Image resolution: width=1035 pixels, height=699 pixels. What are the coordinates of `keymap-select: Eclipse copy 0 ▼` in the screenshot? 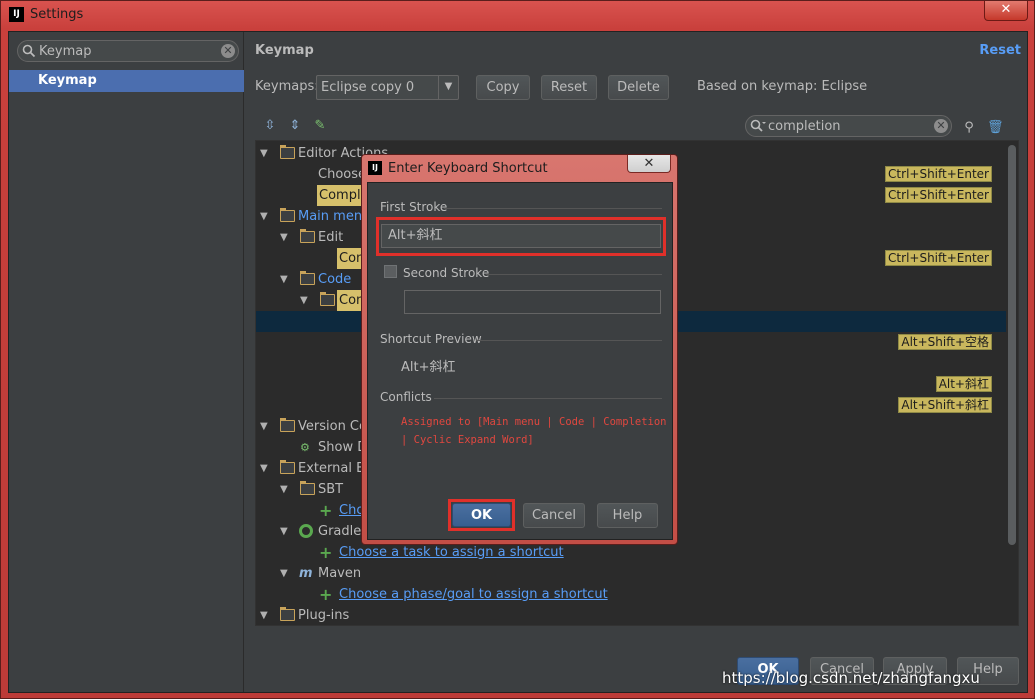 It's located at (387, 87).